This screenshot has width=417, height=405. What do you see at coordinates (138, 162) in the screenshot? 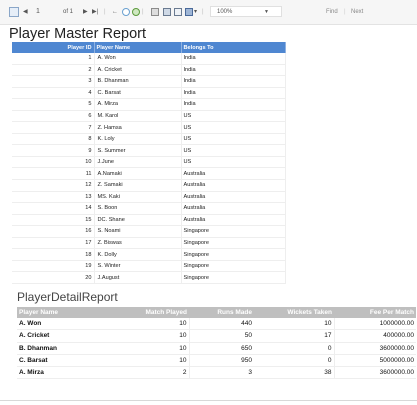
I see `player-name-cell: J.June` at bounding box center [138, 162].